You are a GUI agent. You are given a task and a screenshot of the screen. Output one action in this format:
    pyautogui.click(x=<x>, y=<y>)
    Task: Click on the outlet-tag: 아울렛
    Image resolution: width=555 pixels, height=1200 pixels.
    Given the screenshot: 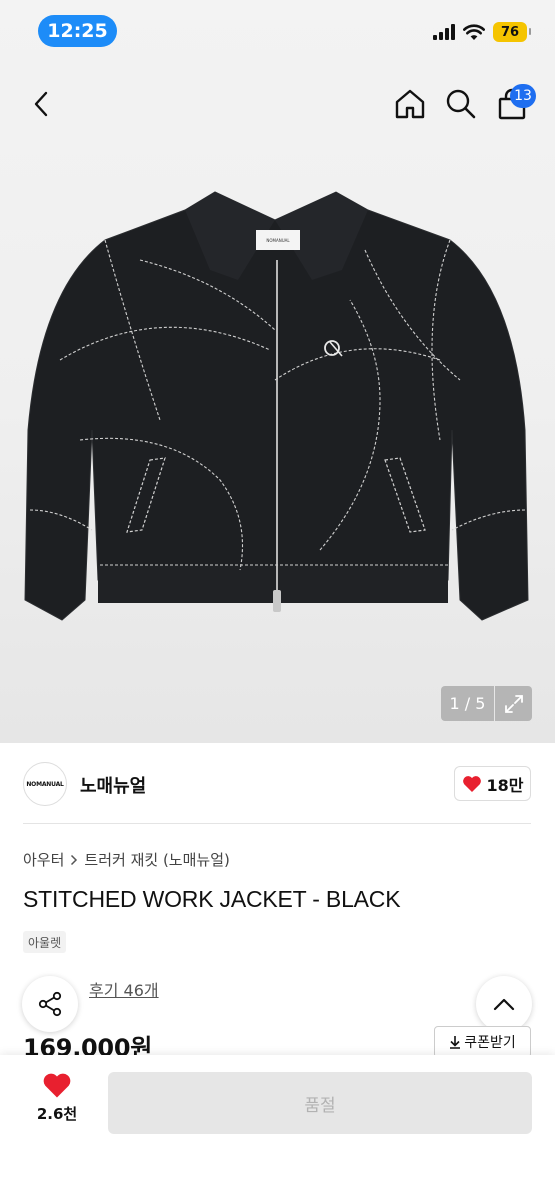 What is the action you would take?
    pyautogui.click(x=45, y=942)
    